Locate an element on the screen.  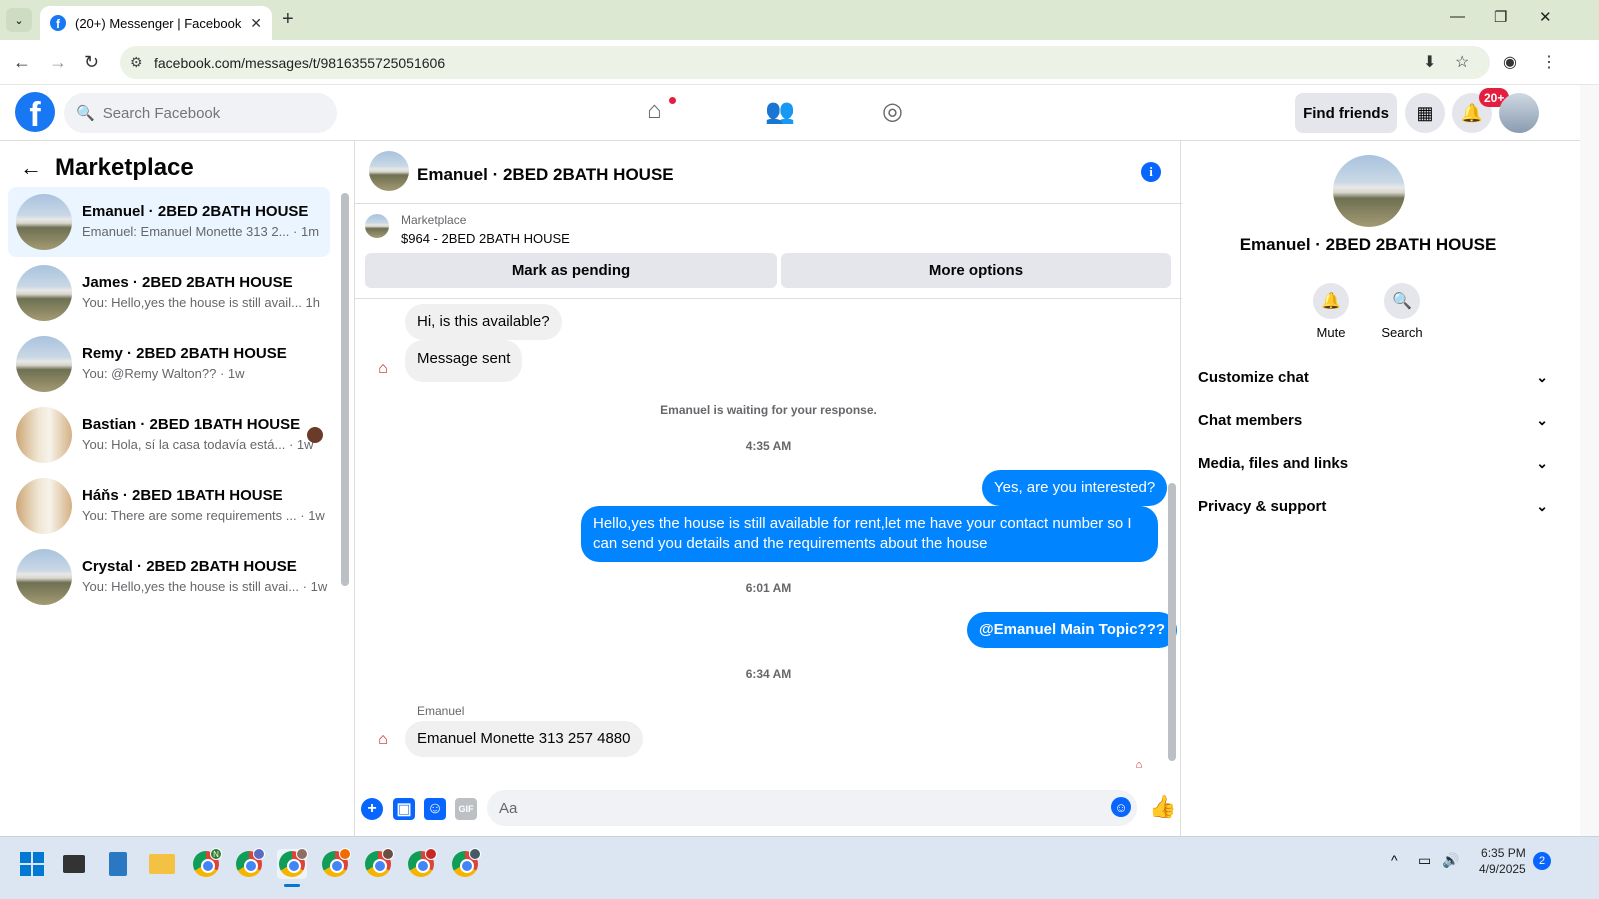
find-friends-button: Find friends is located at coordinates (1346, 113).